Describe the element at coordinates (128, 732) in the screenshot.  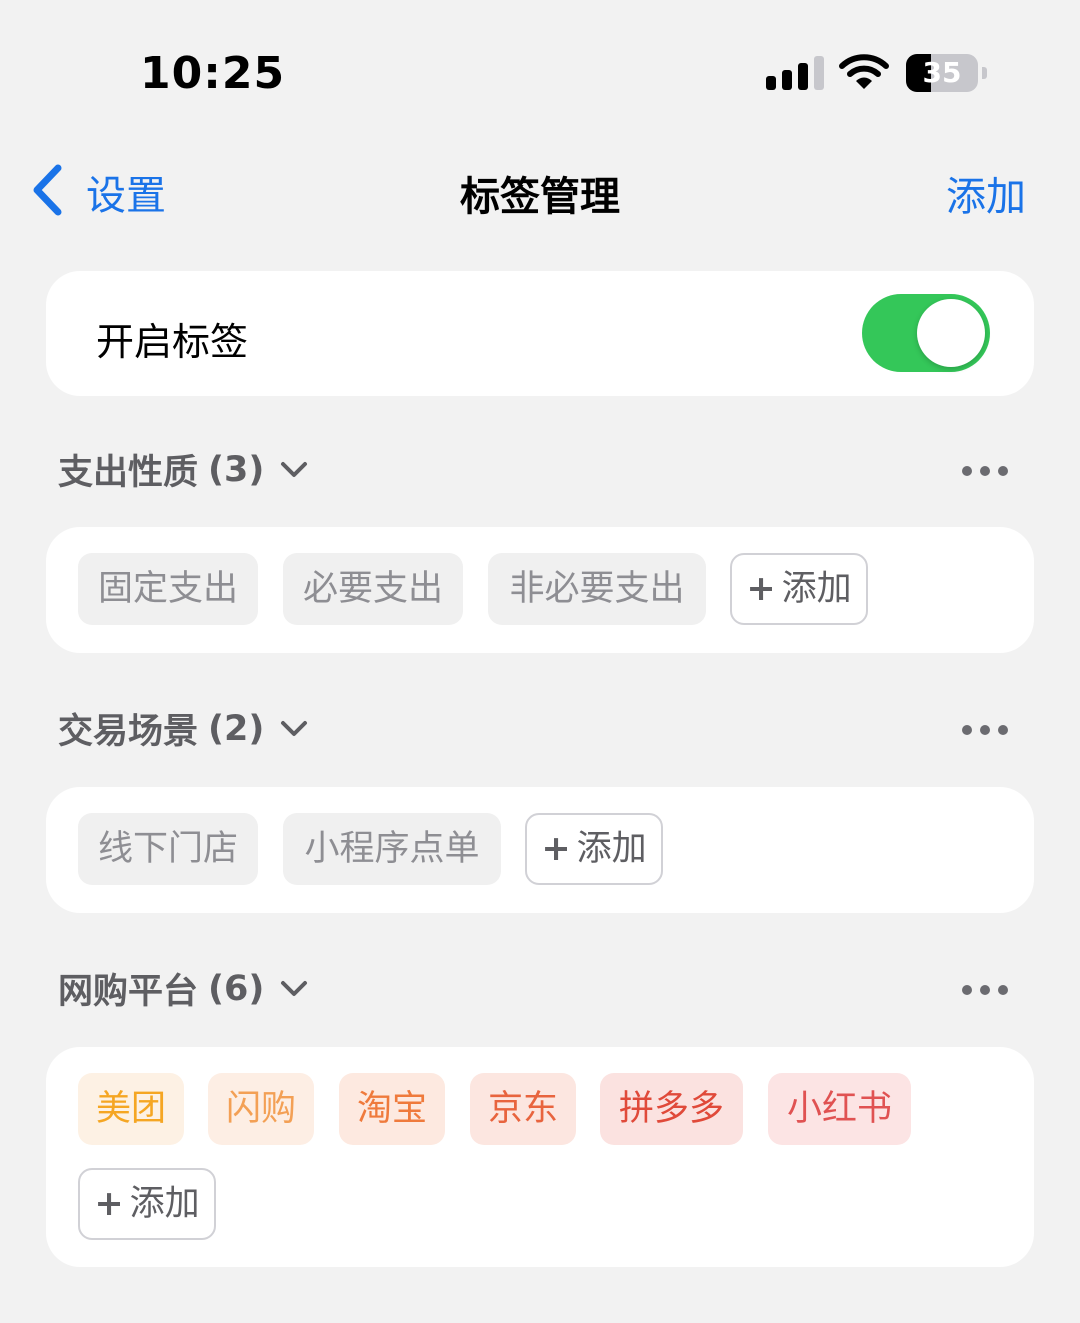
I see `section-title: 交易场景` at that location.